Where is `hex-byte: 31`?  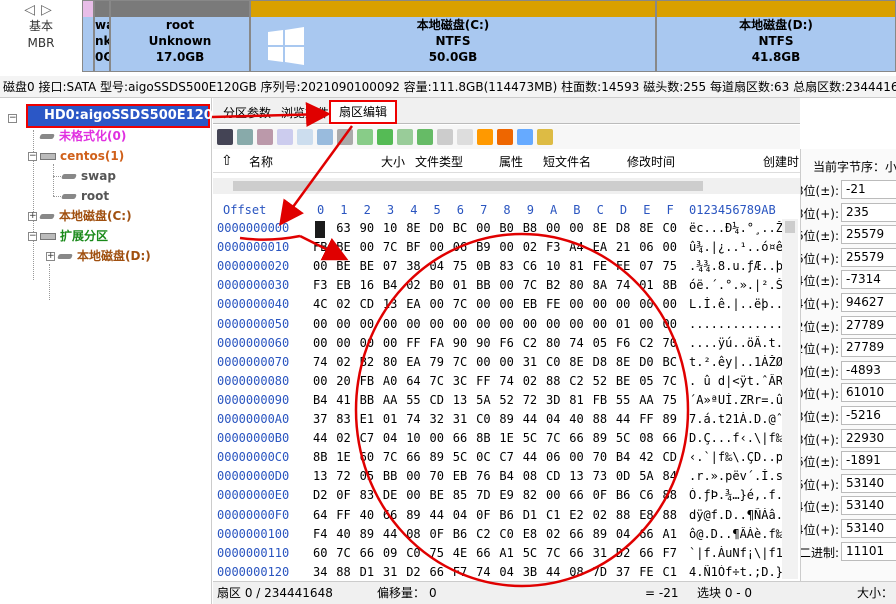
hex-byte: 31 is located at coordinates (603, 553).